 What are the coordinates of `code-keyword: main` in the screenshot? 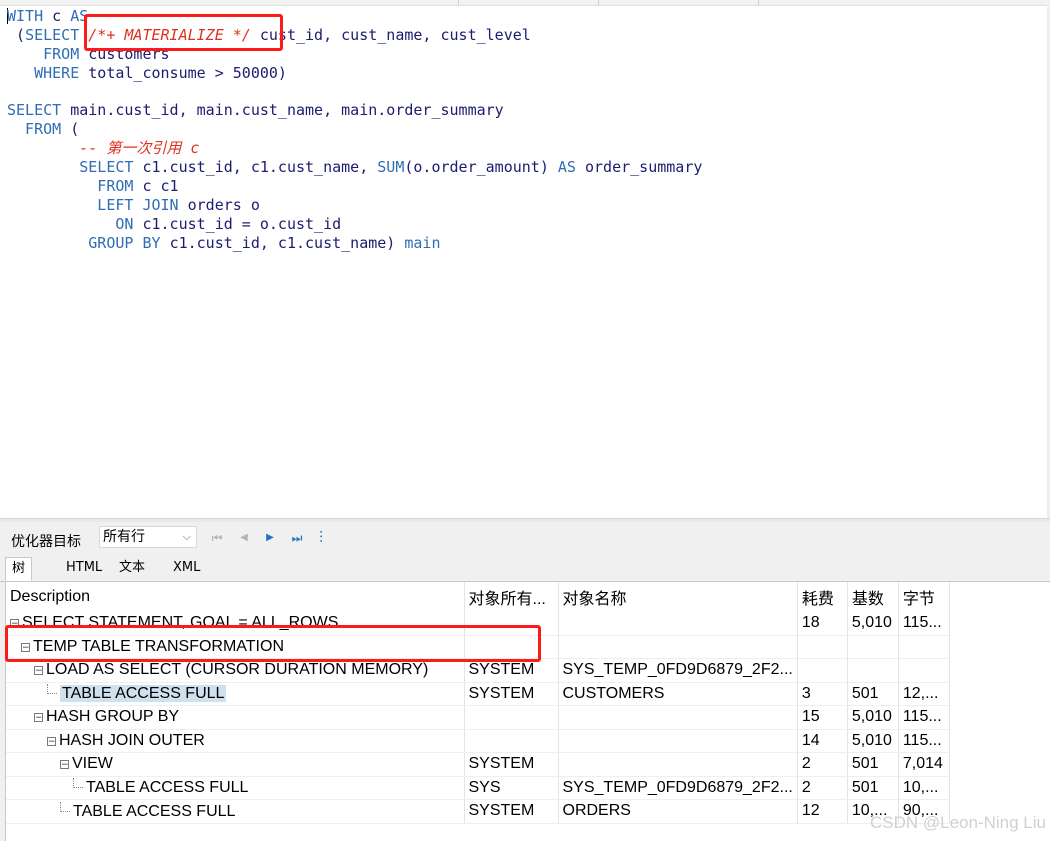 It's located at (422, 242).